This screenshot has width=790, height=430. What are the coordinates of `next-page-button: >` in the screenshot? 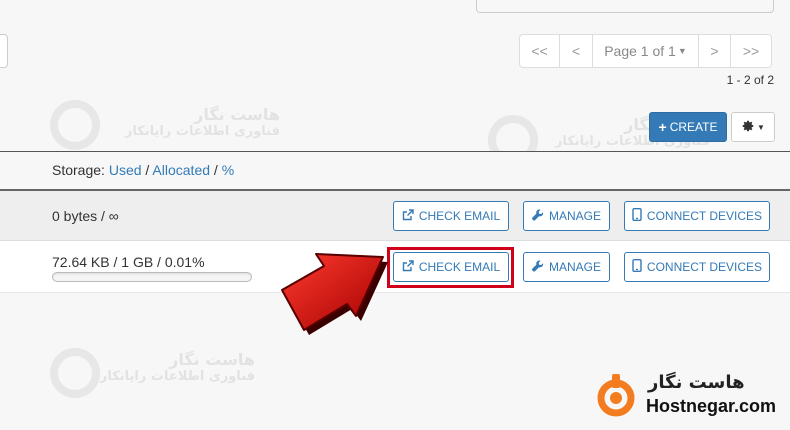 It's located at (714, 51).